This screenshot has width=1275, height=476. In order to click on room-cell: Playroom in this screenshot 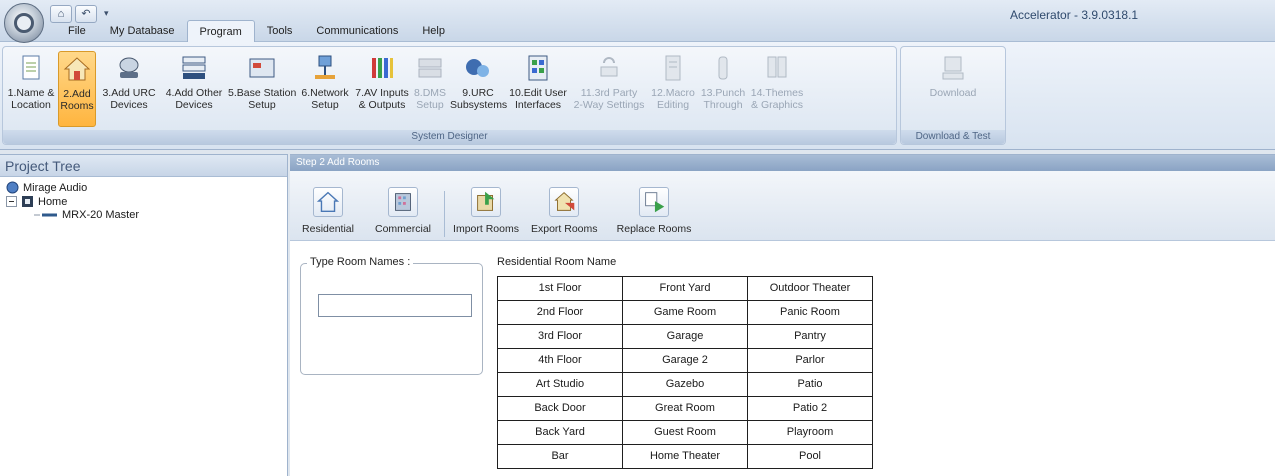, I will do `click(810, 432)`.